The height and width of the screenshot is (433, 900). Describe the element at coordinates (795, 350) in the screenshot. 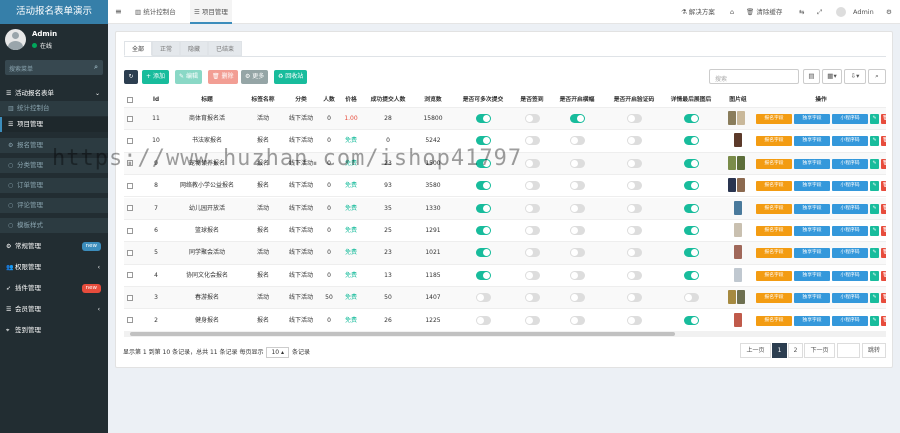

I see `page-2-button: 2` at that location.